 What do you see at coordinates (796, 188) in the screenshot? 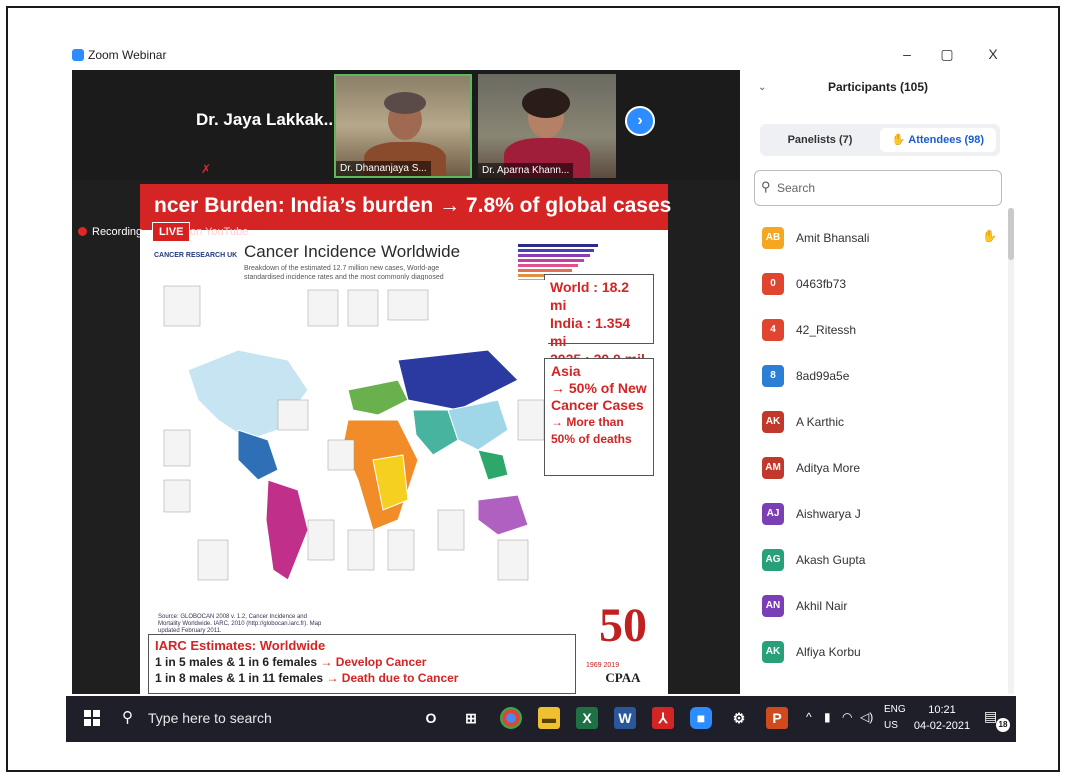
I see `search-input: Search` at bounding box center [796, 188].